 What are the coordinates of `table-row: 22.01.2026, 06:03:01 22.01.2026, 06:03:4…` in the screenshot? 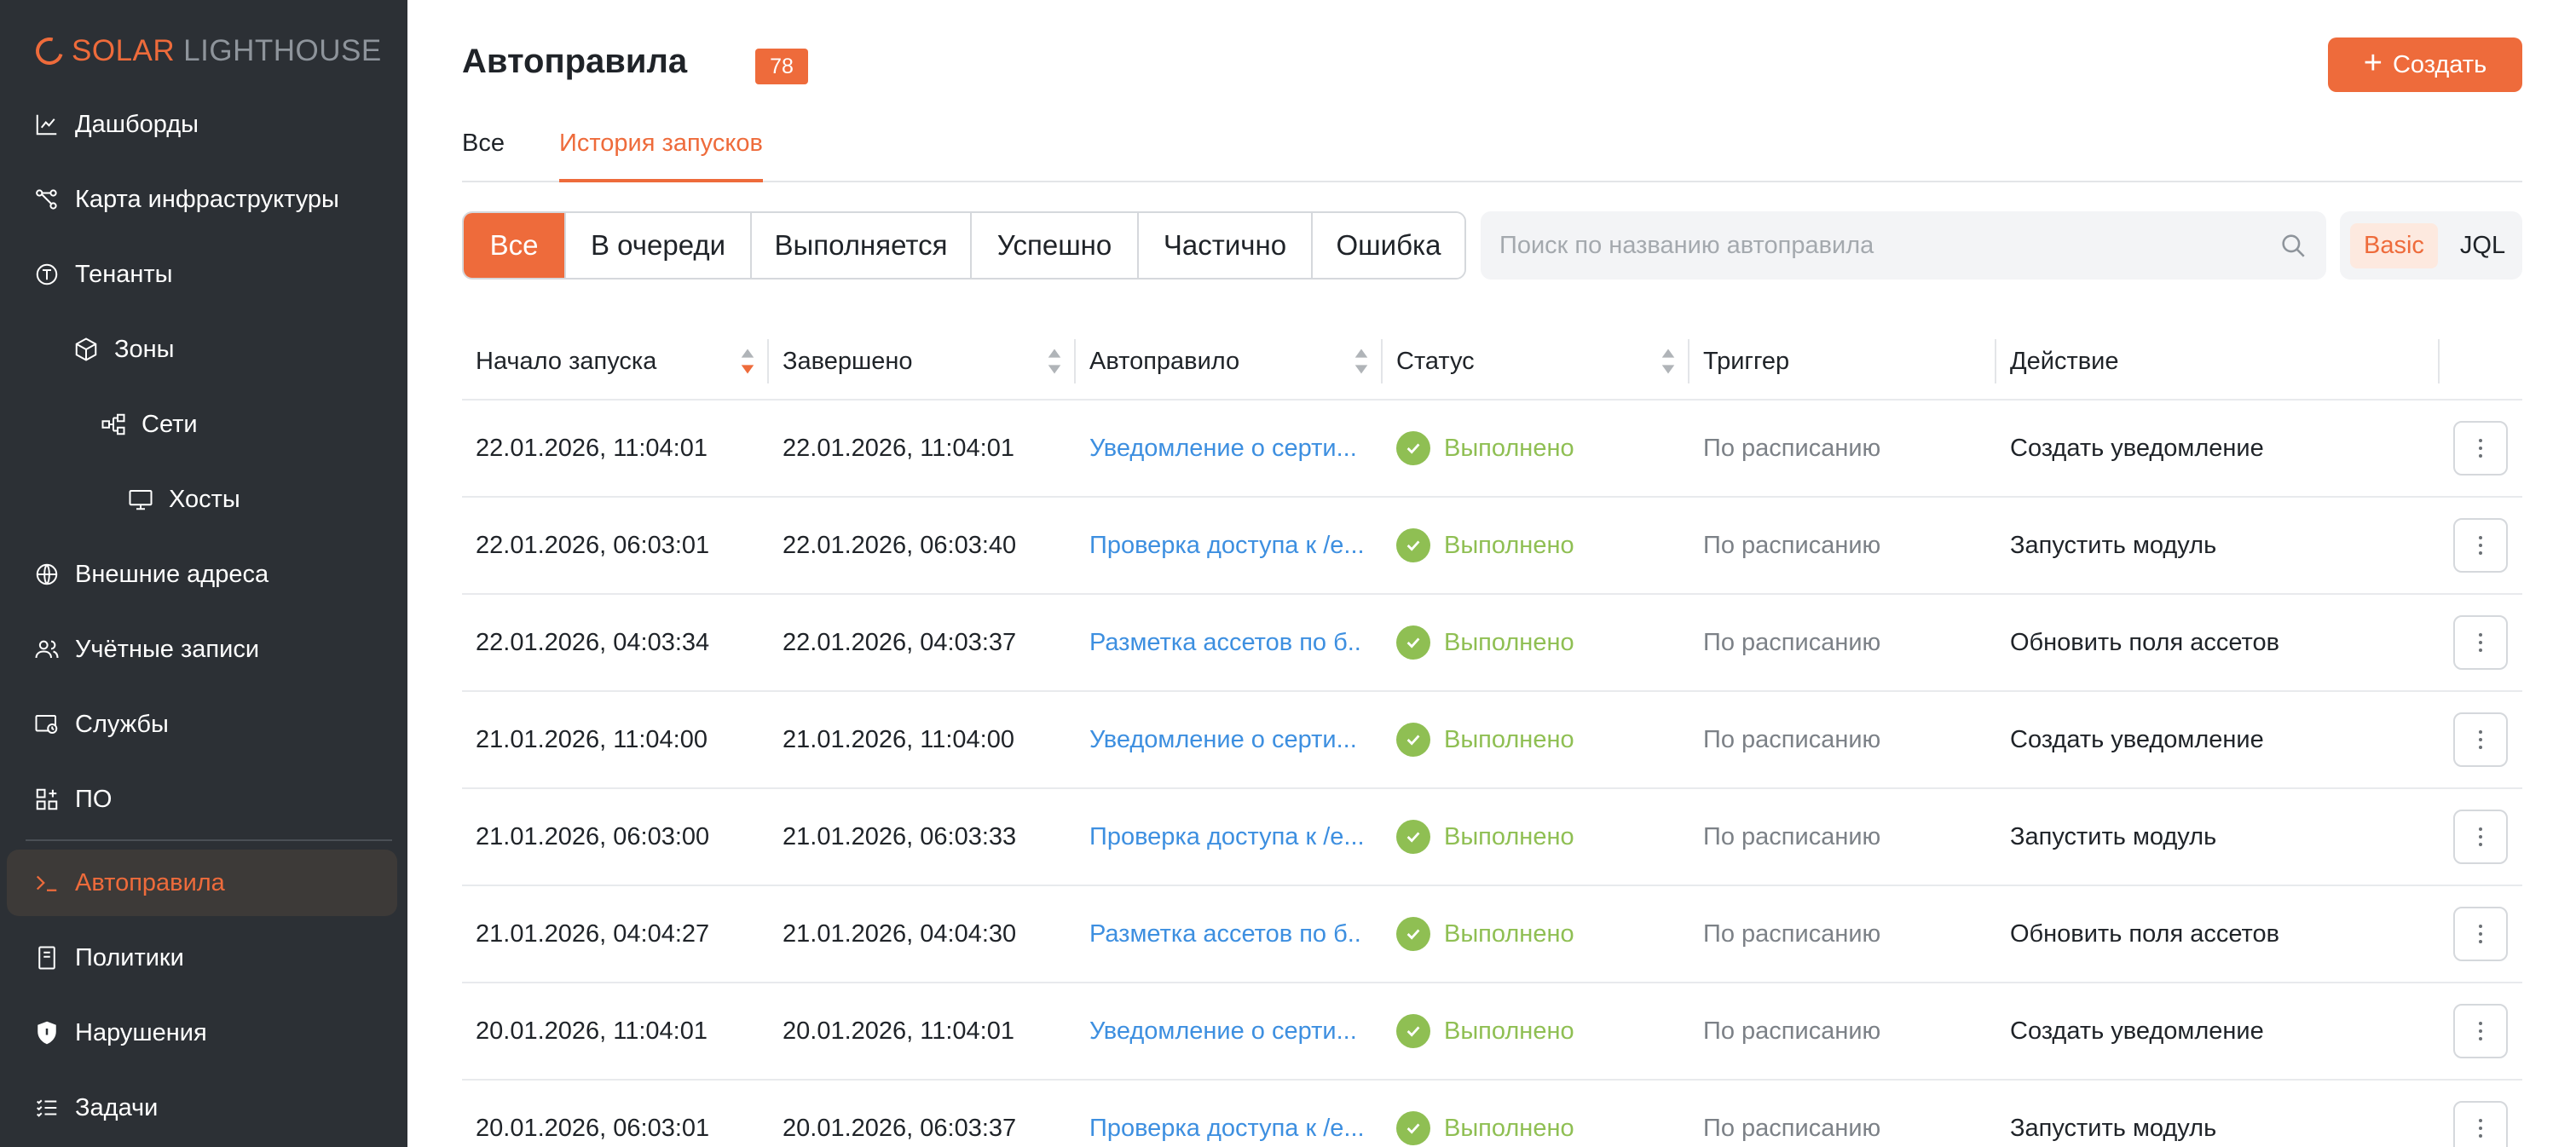 It's located at (1492, 546).